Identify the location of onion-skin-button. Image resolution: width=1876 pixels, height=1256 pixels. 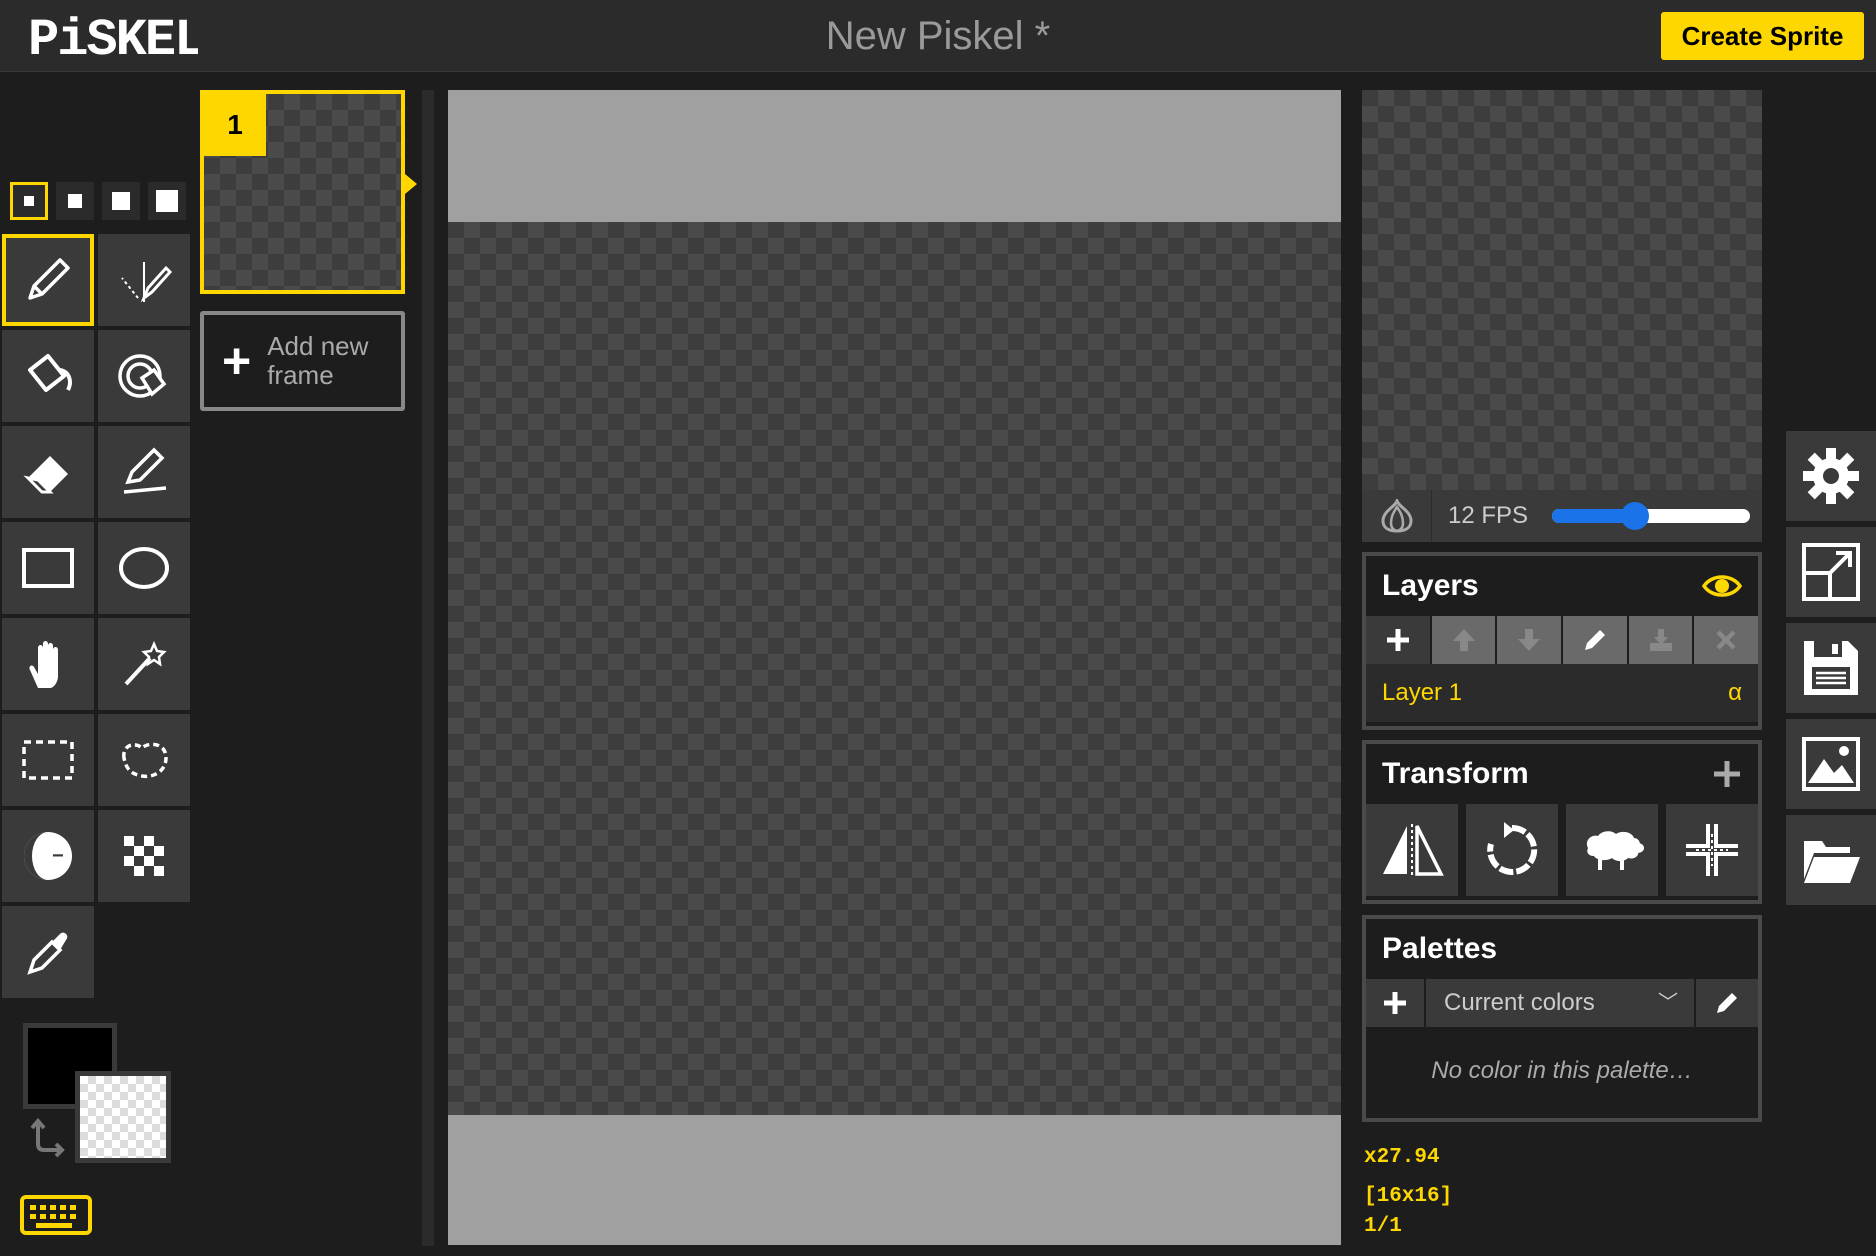
(1397, 516).